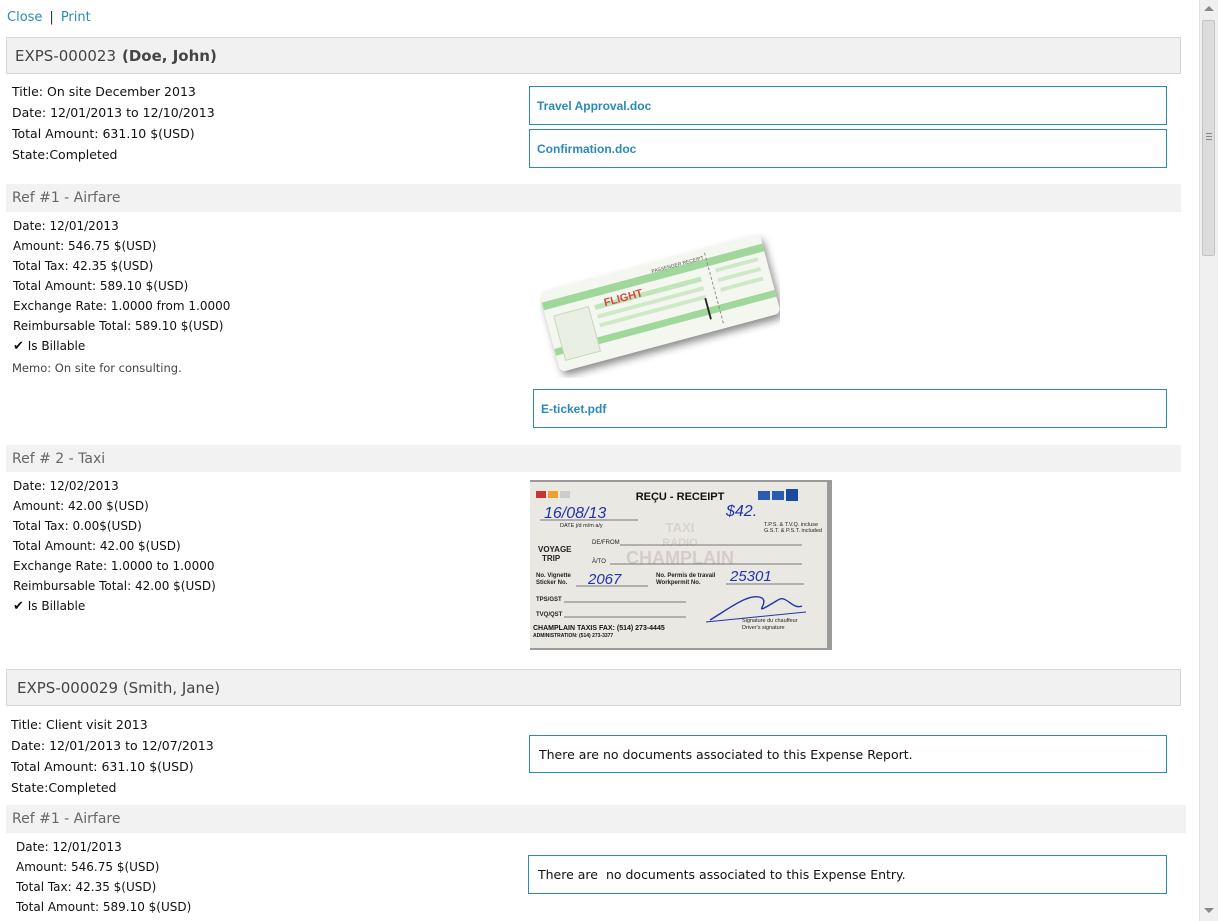  Describe the element at coordinates (121, 91) in the screenshot. I see `title-value: On site December 2013` at that location.